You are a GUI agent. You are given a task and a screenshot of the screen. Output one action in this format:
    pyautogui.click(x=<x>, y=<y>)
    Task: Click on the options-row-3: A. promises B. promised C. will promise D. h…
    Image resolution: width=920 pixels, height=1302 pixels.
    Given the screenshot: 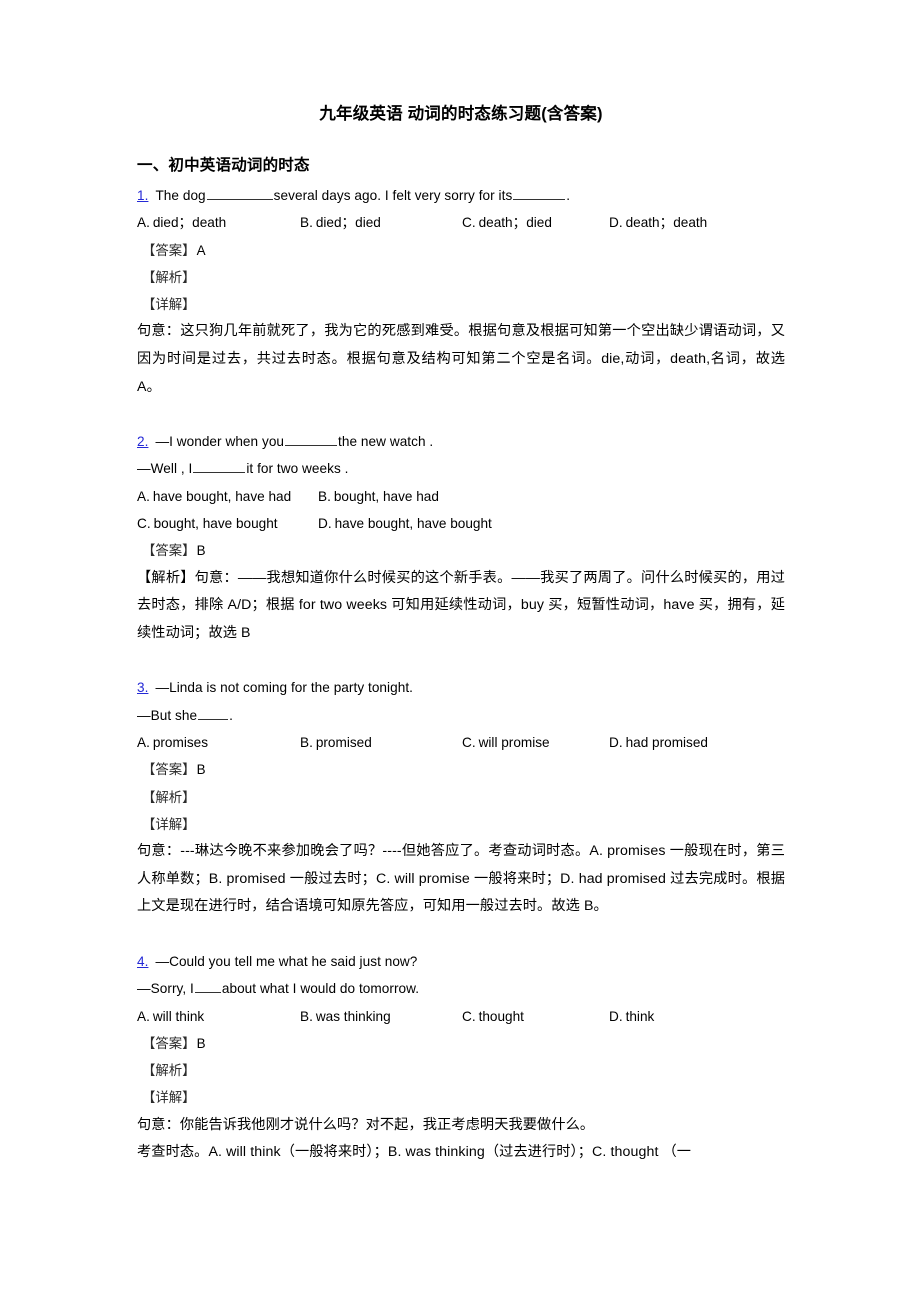 What is the action you would take?
    pyautogui.click(x=461, y=742)
    